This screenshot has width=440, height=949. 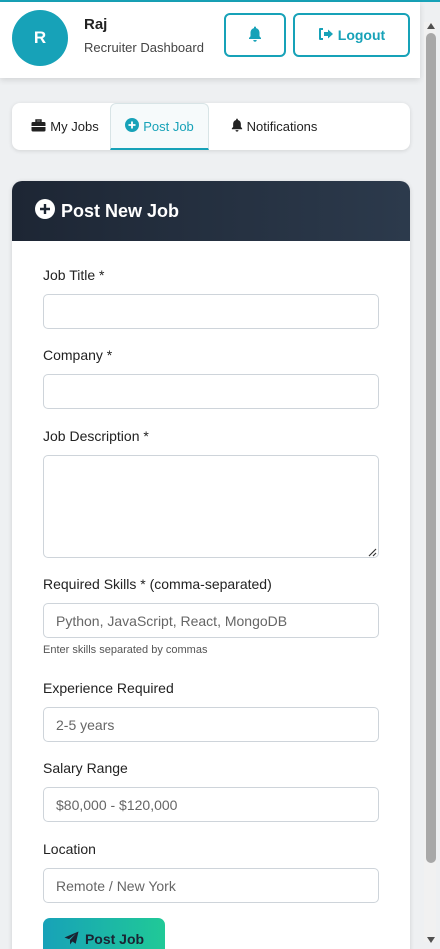 What do you see at coordinates (326, 35) in the screenshot?
I see `sign-out-icon` at bounding box center [326, 35].